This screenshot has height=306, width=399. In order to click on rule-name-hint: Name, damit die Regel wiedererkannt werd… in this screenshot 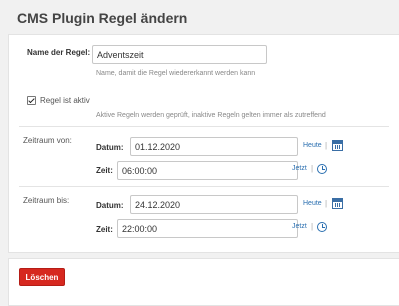, I will do `click(176, 73)`.